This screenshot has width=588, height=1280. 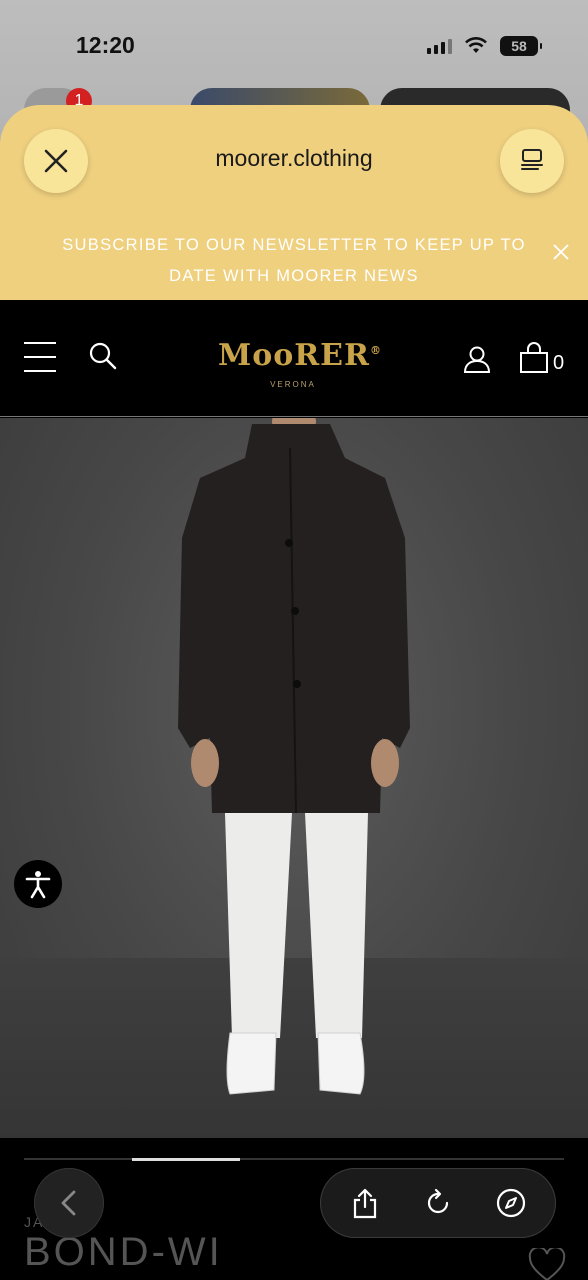 I want to click on wifi-icon, so click(x=476, y=45).